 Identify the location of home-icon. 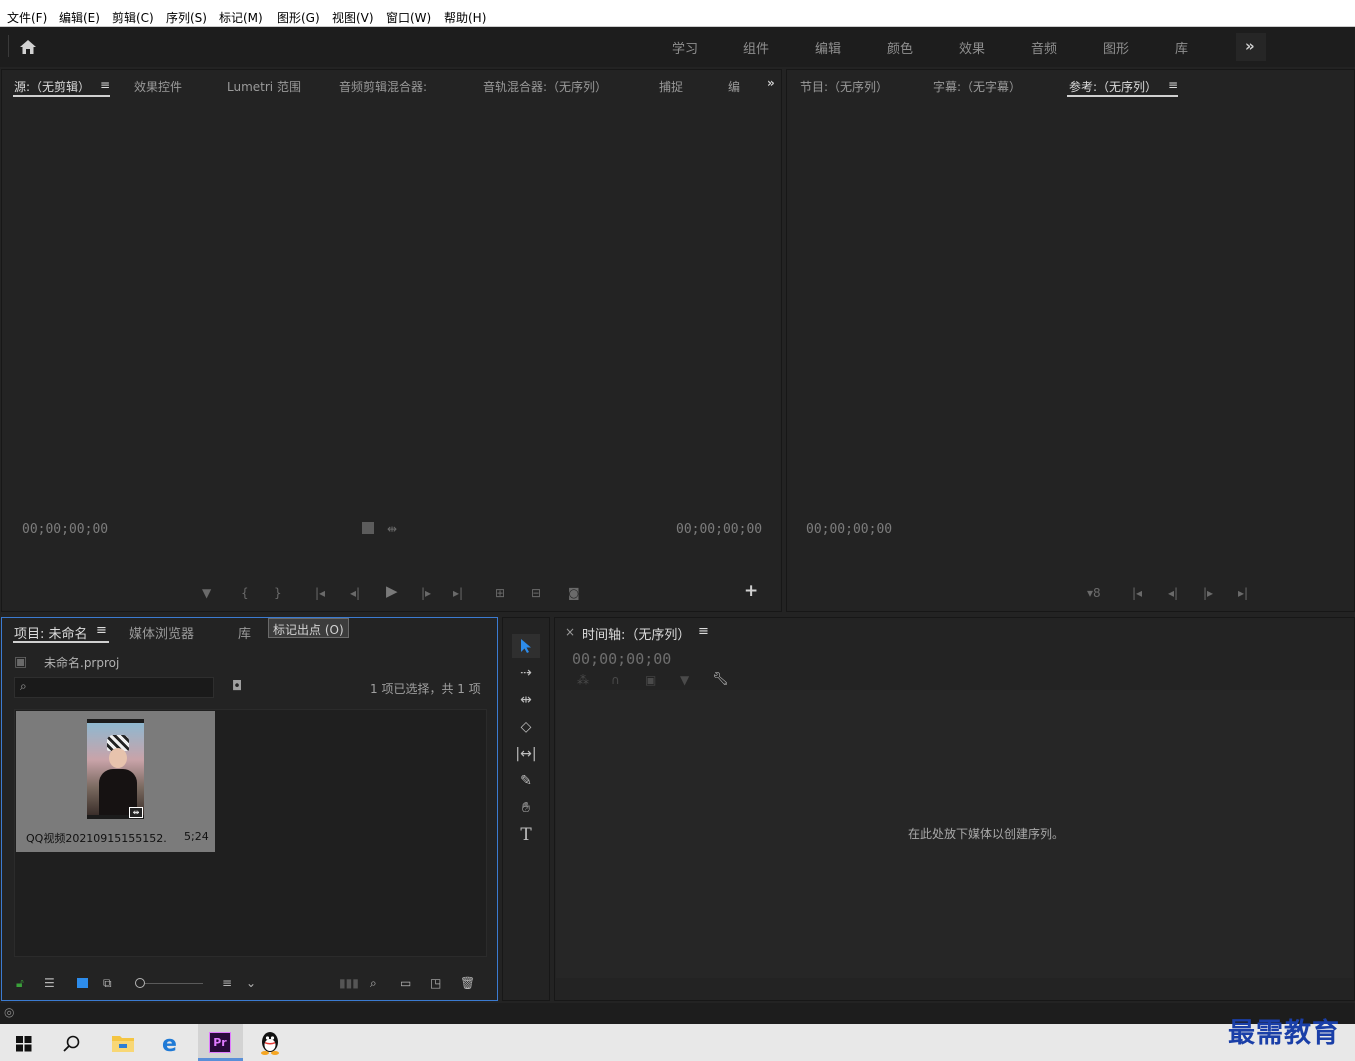
(28, 47).